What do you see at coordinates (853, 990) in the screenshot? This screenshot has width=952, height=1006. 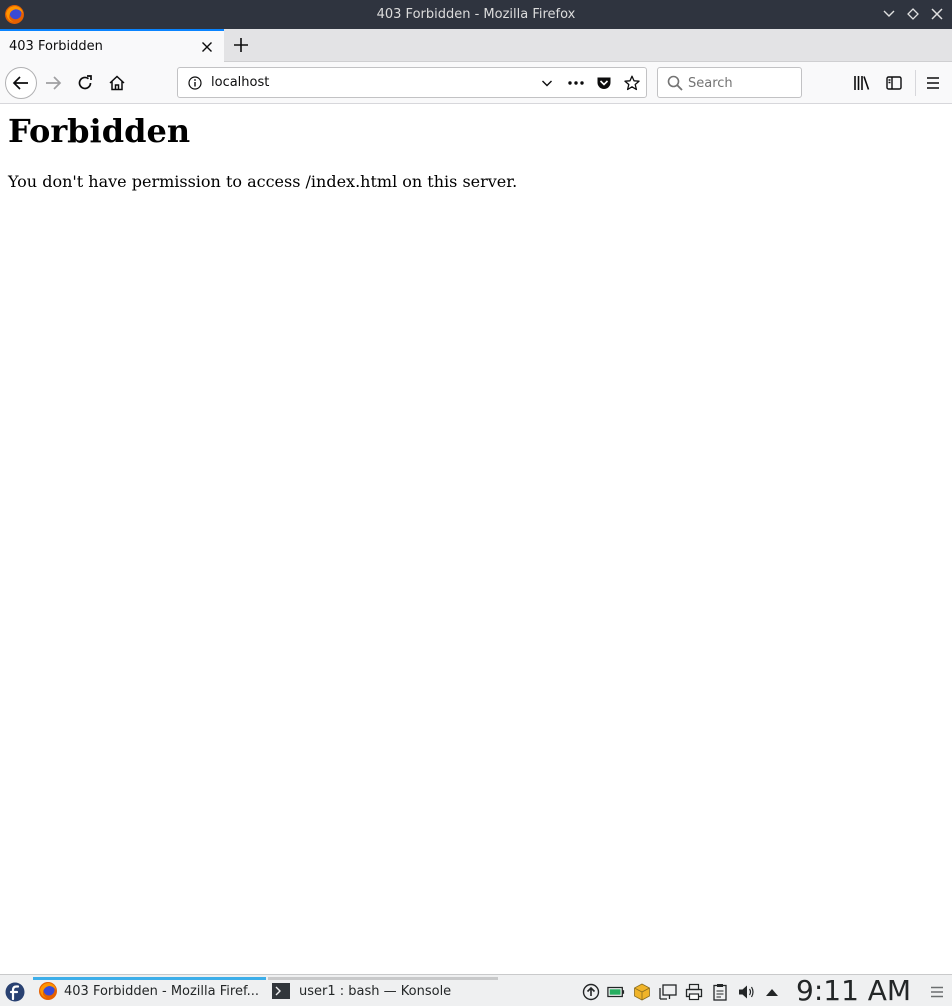 I see `clock: 9:11 AM` at bounding box center [853, 990].